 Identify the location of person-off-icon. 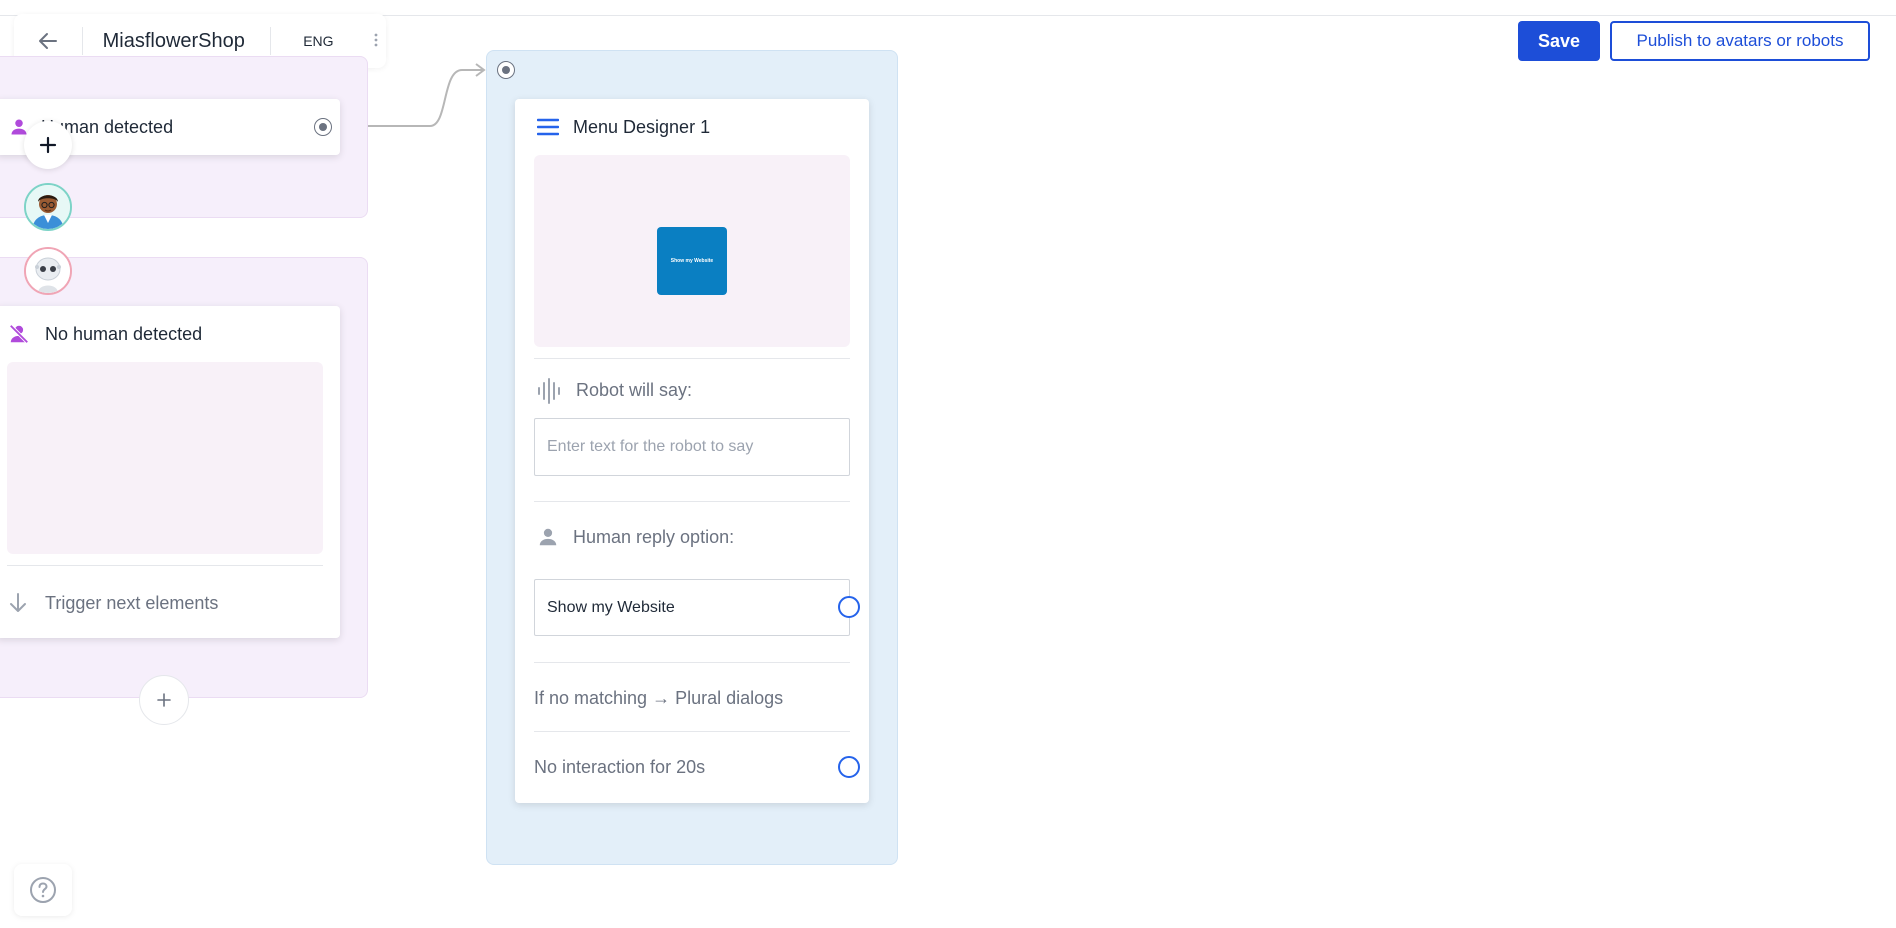
(19, 334).